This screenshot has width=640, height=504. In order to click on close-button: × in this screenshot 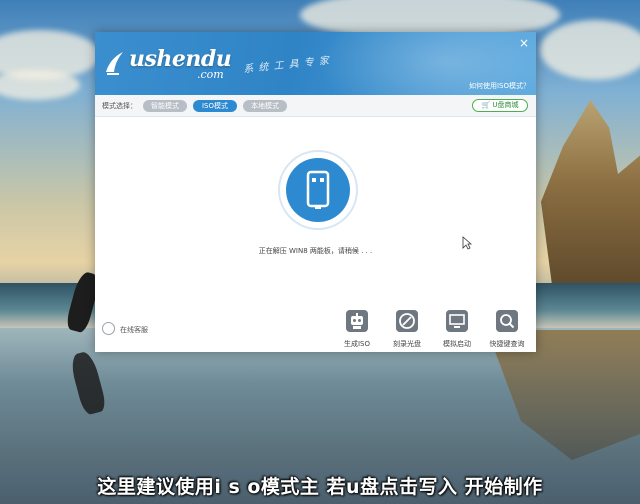, I will do `click(524, 43)`.